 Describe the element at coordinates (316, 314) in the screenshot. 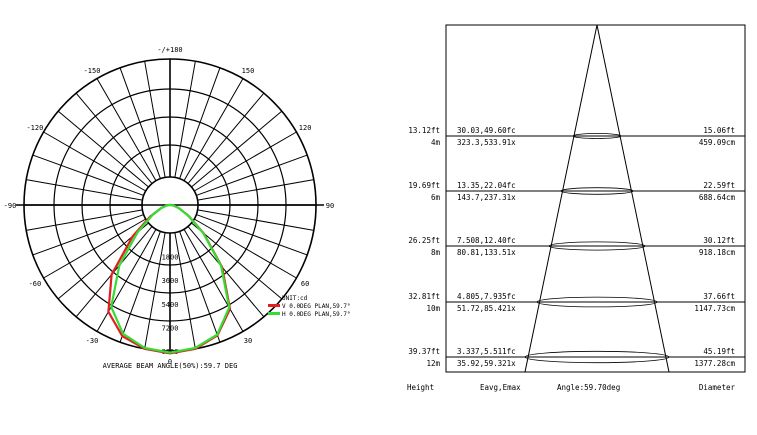

I see `legend-label: H 0.0DEG PLAN,59.7°` at that location.